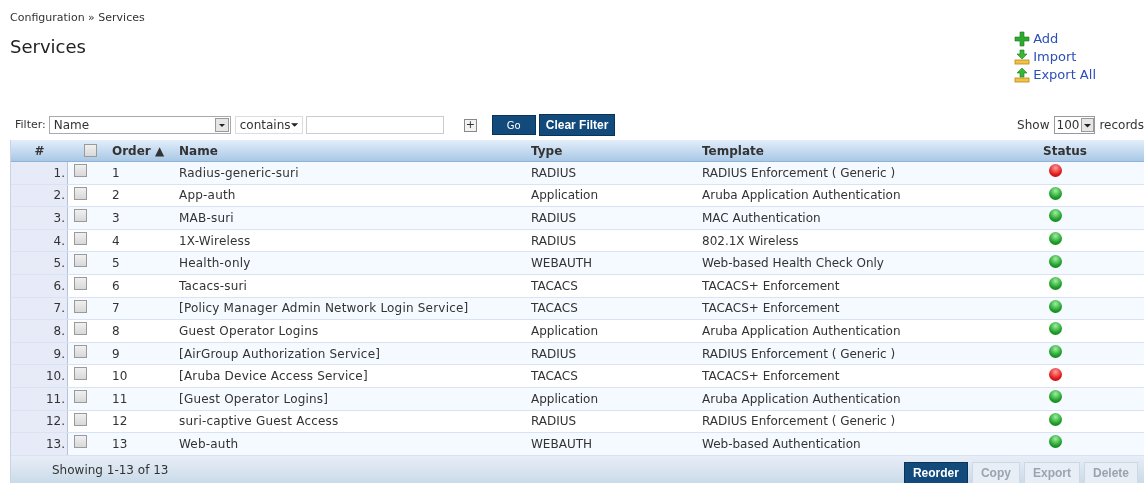 The height and width of the screenshot is (483, 1144). Describe the element at coordinates (39, 353) in the screenshot. I see `row-number: 9.` at that location.